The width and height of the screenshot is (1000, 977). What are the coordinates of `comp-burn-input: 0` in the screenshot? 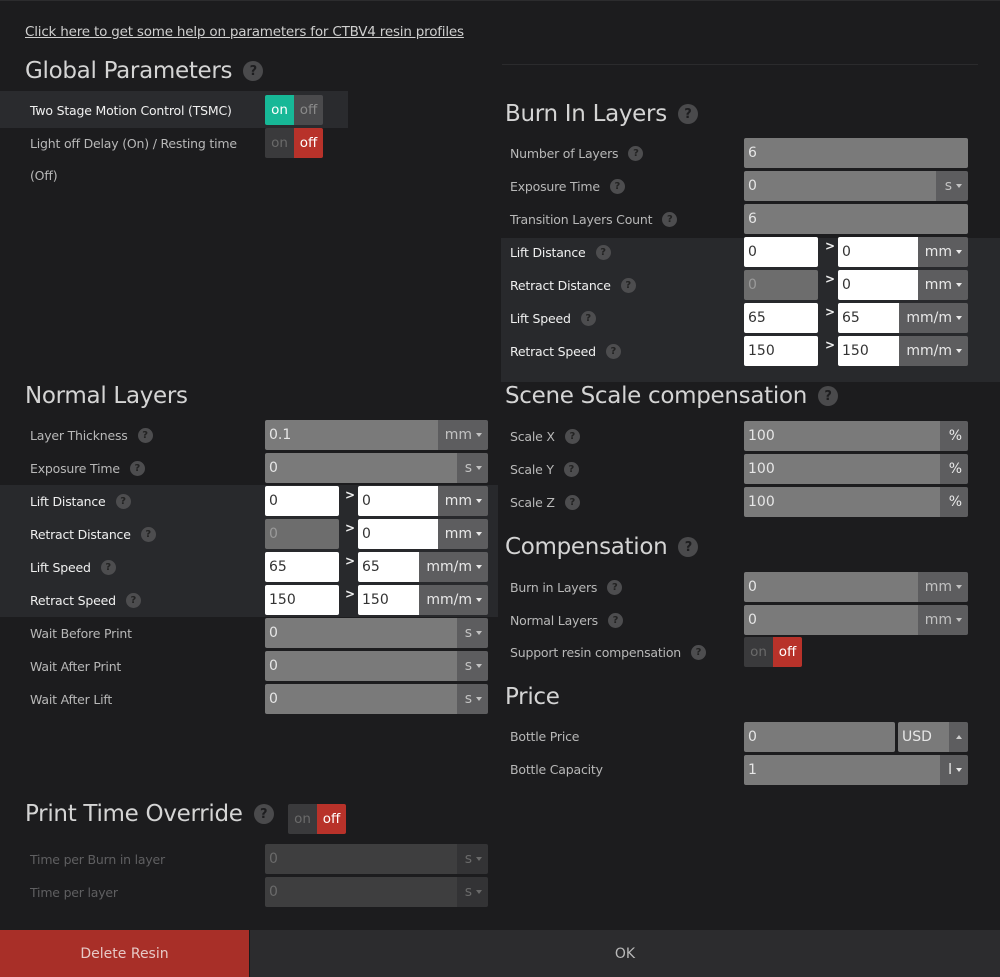 It's located at (831, 587).